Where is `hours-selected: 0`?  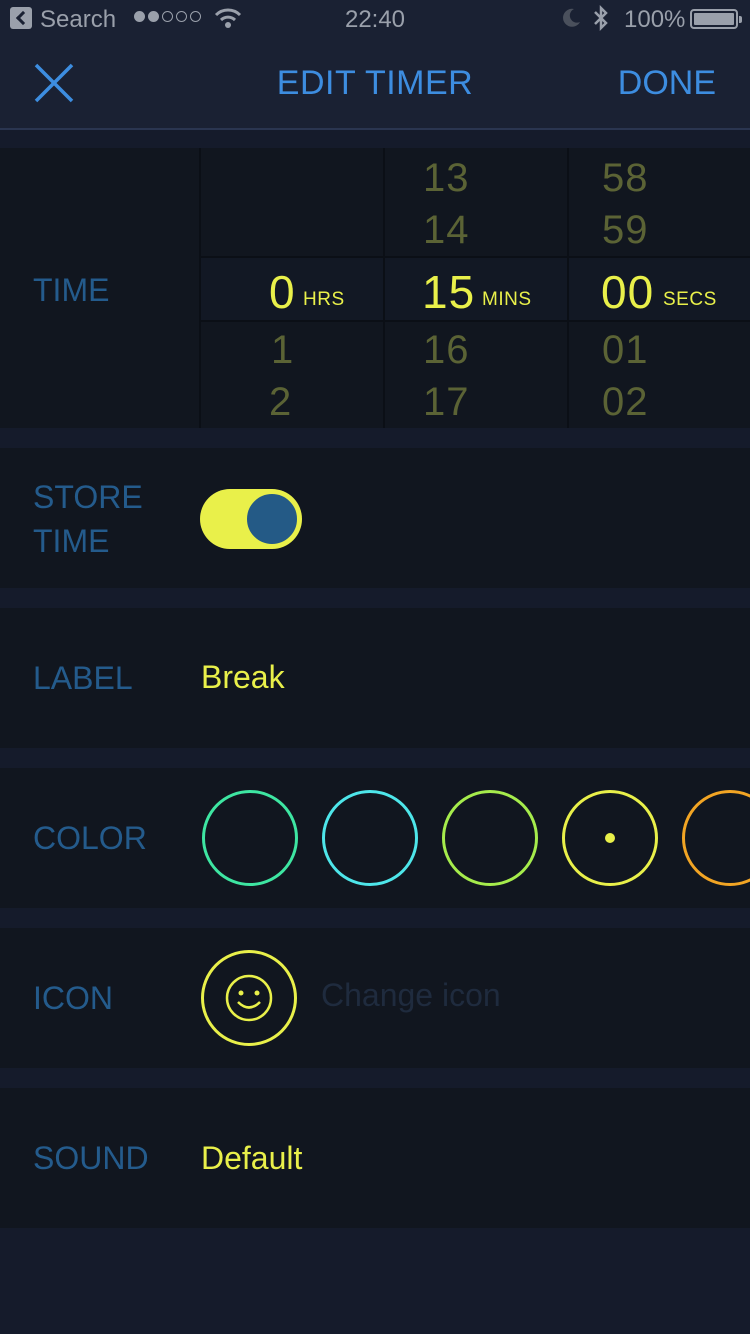
hours-selected: 0 is located at coordinates (282, 292).